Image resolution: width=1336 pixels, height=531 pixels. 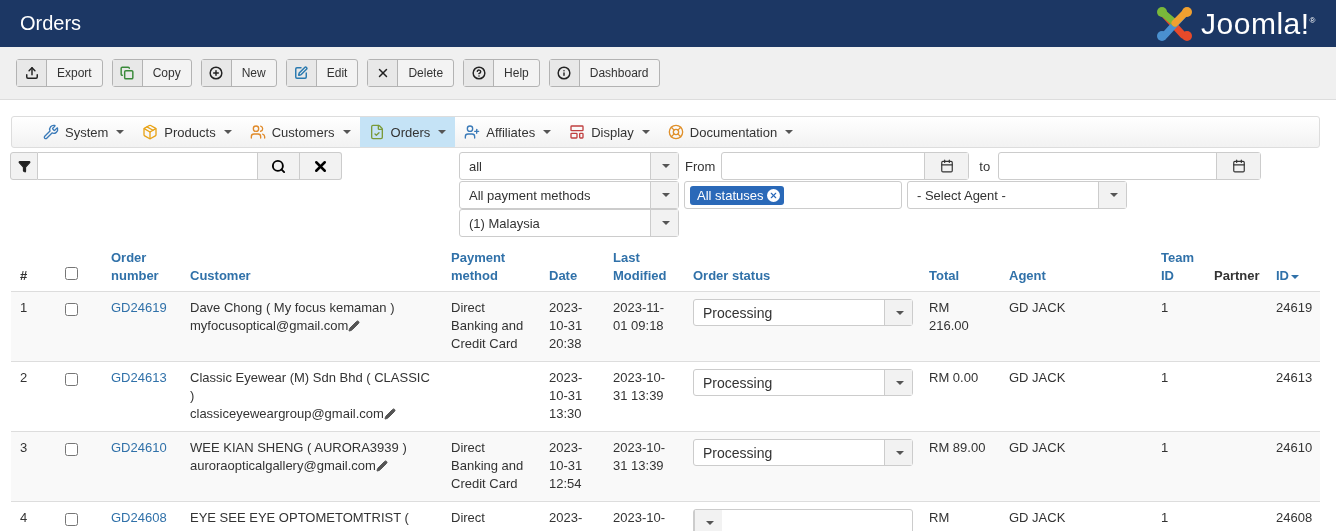 I want to click on customer-email: myfocusoptical@gmail.com, so click(x=269, y=326).